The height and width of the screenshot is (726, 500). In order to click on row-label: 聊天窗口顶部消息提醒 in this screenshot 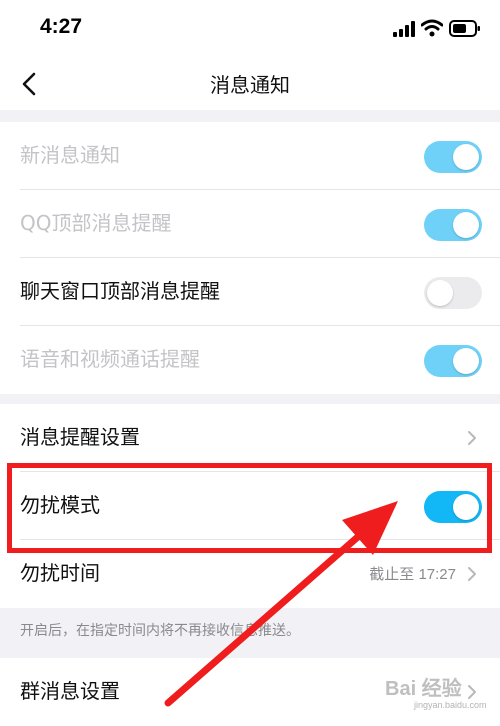, I will do `click(120, 291)`.